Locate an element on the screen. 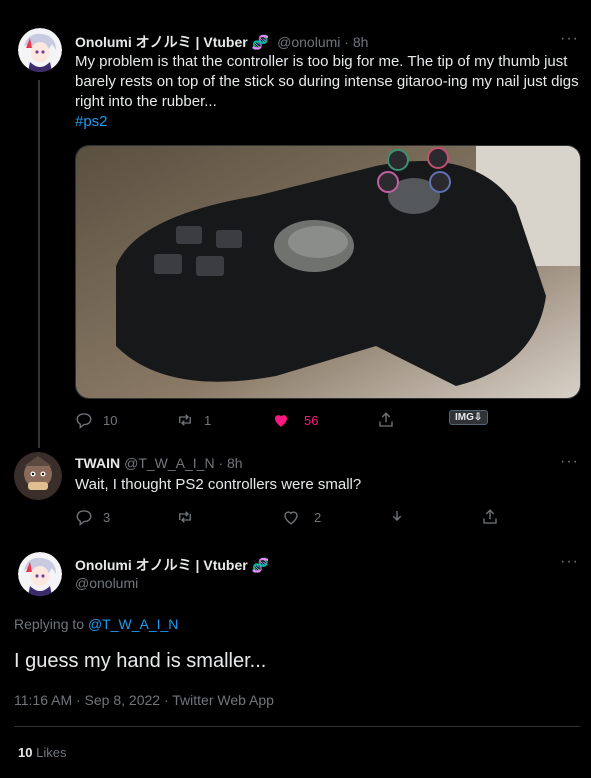  likes-label: Likes is located at coordinates (51, 752).